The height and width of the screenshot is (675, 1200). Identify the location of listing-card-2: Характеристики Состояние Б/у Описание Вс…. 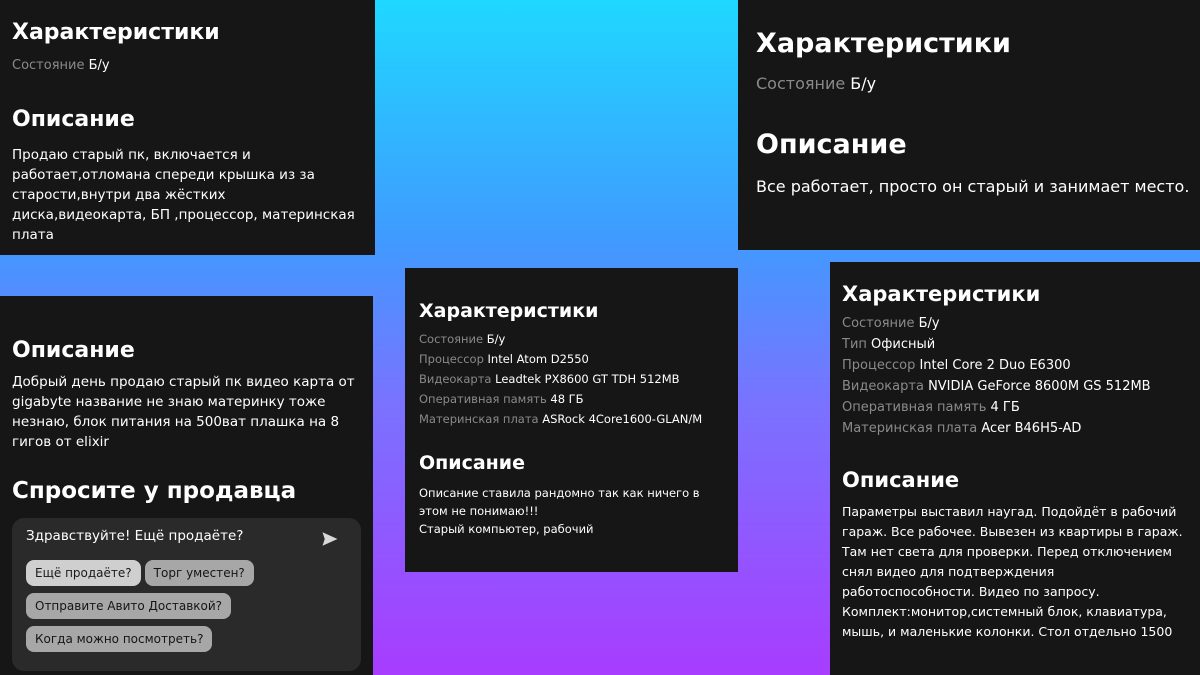
(969, 125).